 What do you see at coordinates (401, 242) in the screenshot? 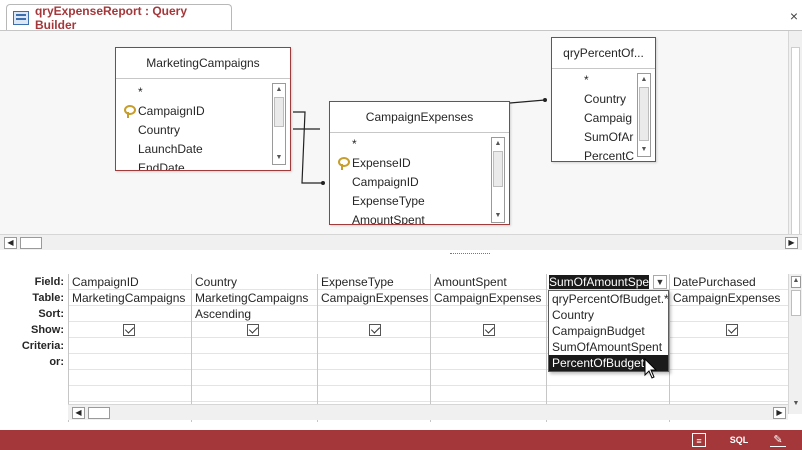
I see `design-pane-horizontal-scrollbar: ◀ ▶` at bounding box center [401, 242].